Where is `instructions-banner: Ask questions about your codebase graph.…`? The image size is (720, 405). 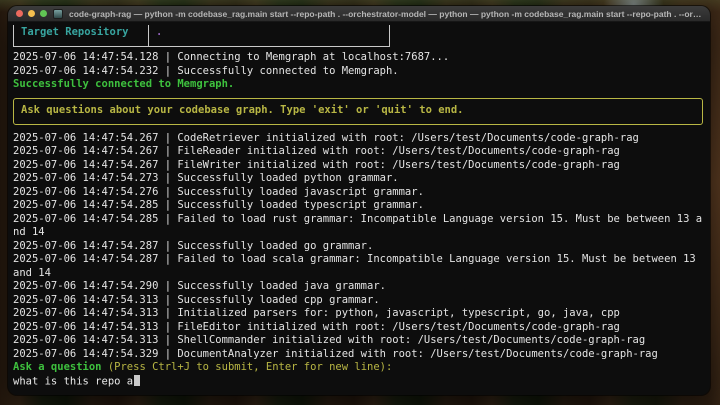
instructions-banner: Ask questions about your codebase graph.… is located at coordinates (358, 111).